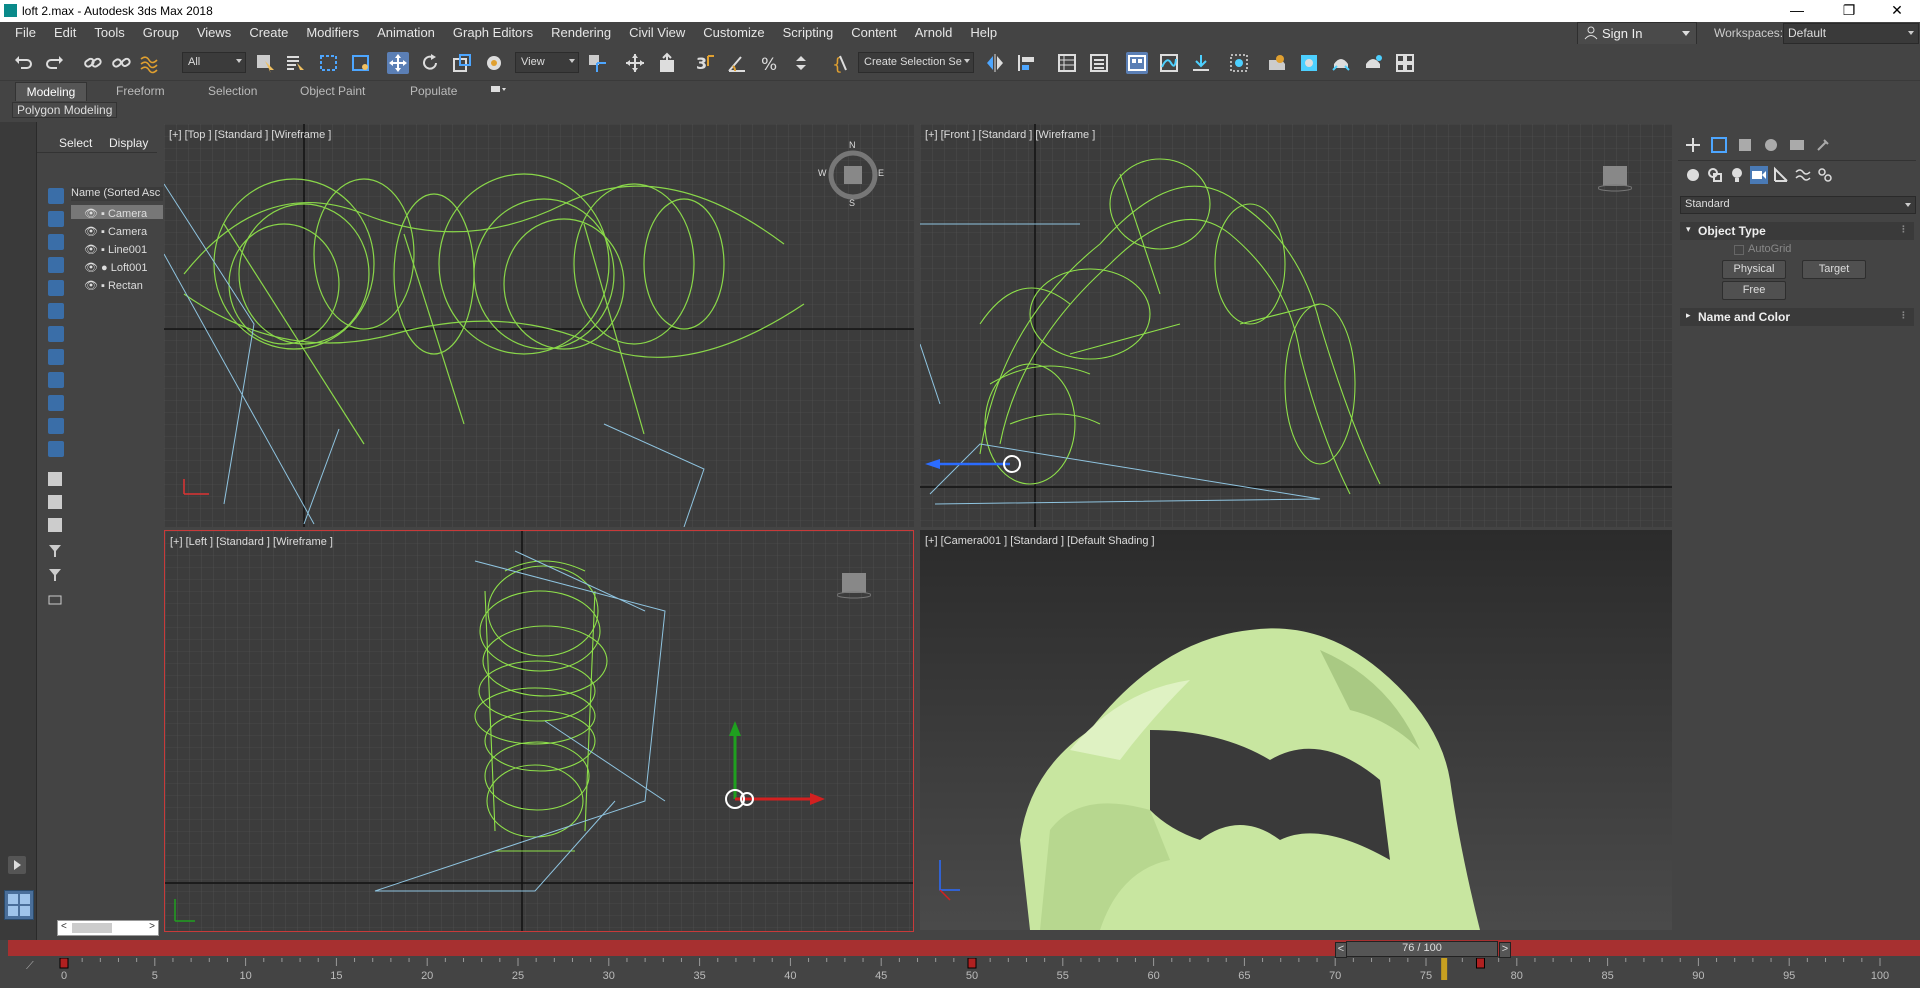 The image size is (1920, 988). What do you see at coordinates (214, 62) in the screenshot?
I see `selection-filter-dropdown: All` at bounding box center [214, 62].